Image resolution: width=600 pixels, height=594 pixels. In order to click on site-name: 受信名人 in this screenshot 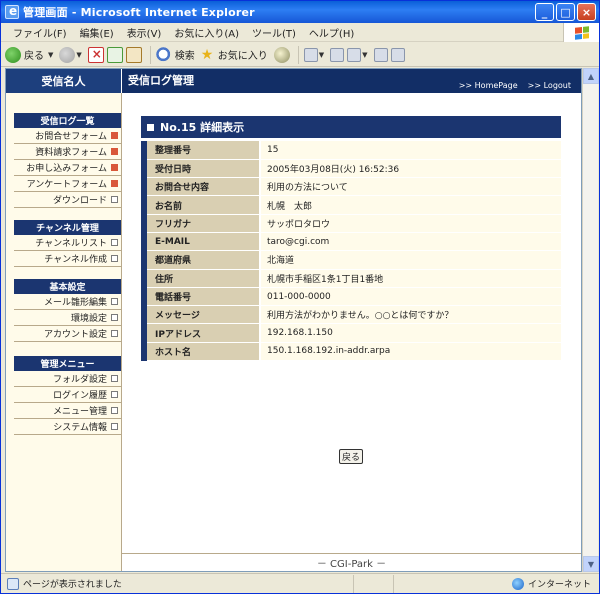, I will do `click(64, 81)`.